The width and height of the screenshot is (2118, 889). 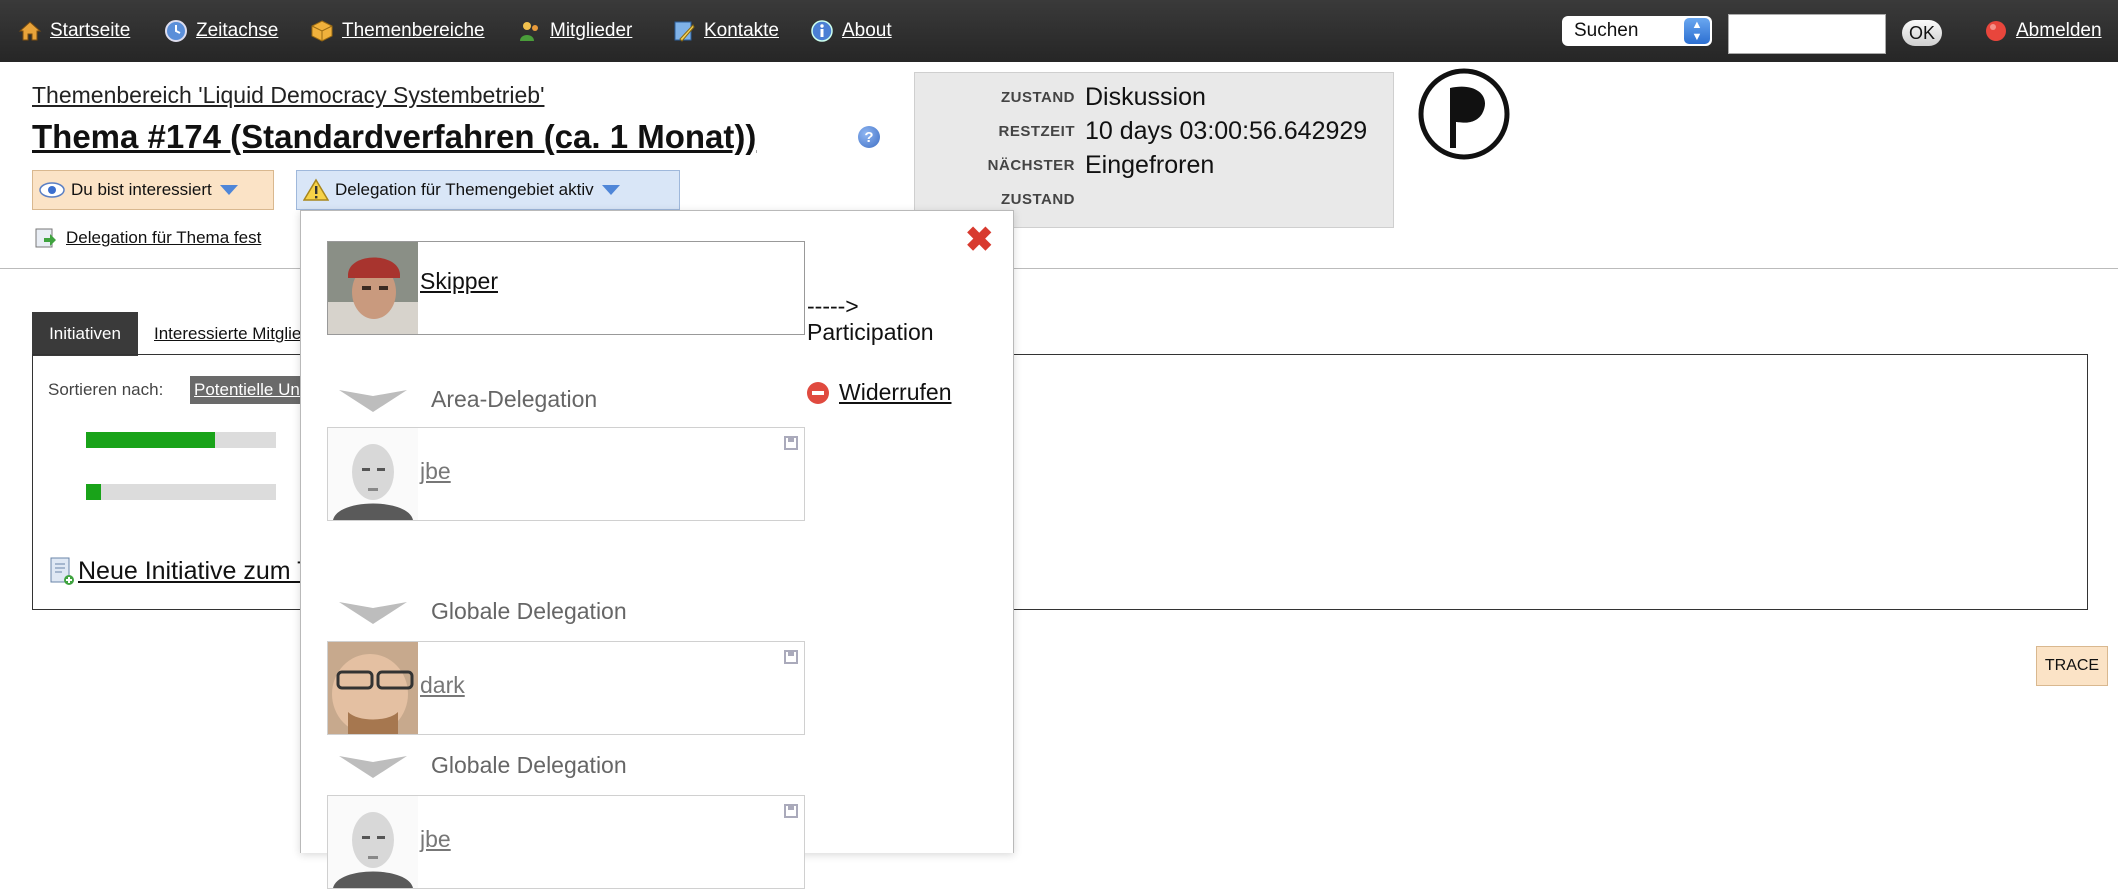 What do you see at coordinates (514, 398) in the screenshot?
I see `delegation-type-label: Area-Delegation` at bounding box center [514, 398].